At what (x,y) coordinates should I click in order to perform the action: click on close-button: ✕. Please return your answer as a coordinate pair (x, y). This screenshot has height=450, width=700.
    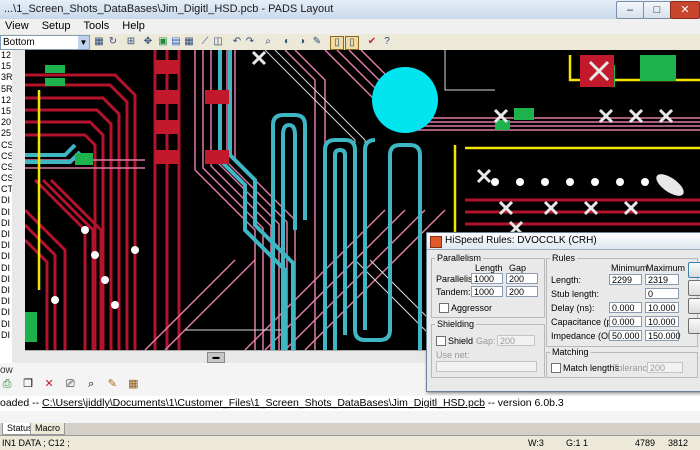
    Looking at the image, I should click on (685, 10).